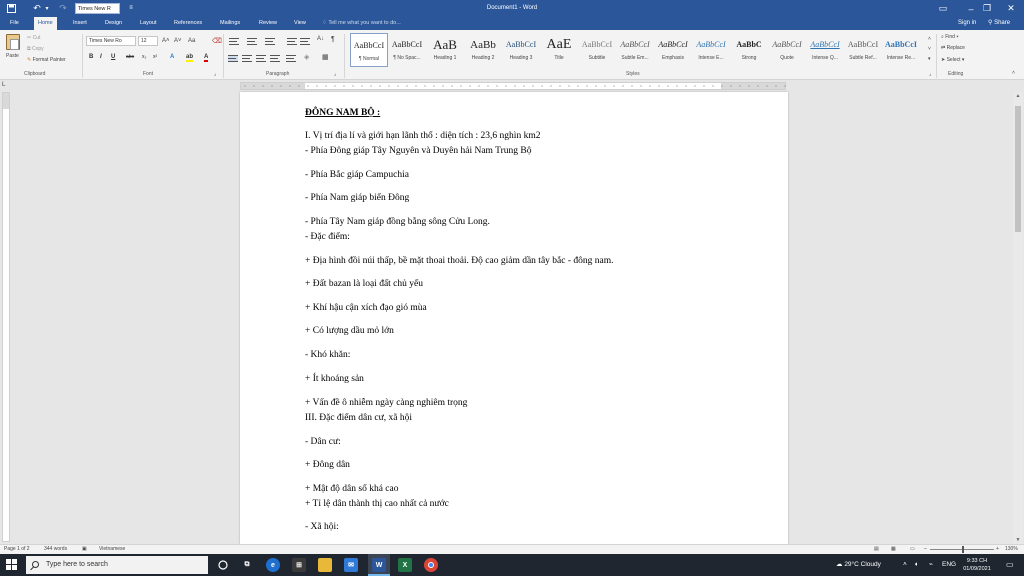 This screenshot has height=576, width=1024. I want to click on vertical-ruler, so click(6, 317).